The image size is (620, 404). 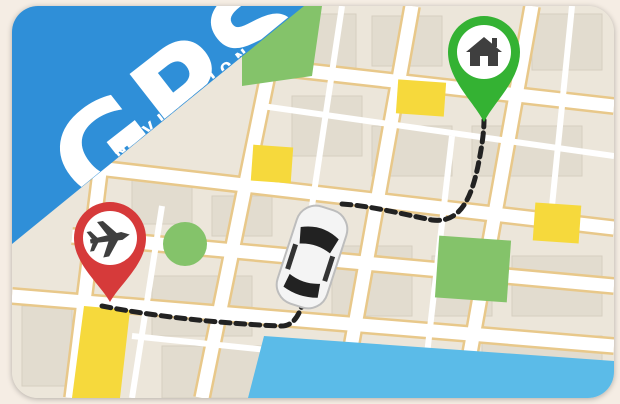 I want to click on start-location-pin, so click(x=110, y=251).